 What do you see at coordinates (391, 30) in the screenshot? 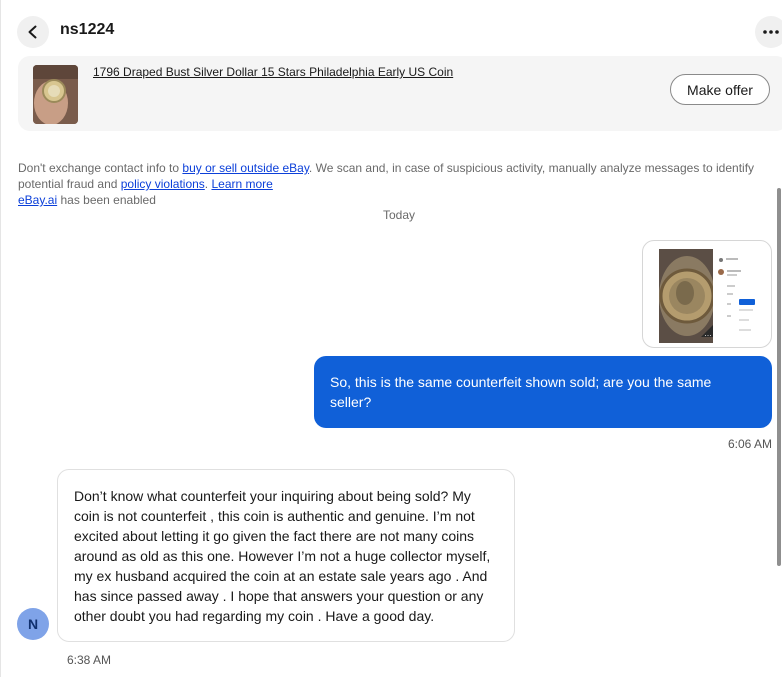
I see `conversation-header: ns1224` at bounding box center [391, 30].